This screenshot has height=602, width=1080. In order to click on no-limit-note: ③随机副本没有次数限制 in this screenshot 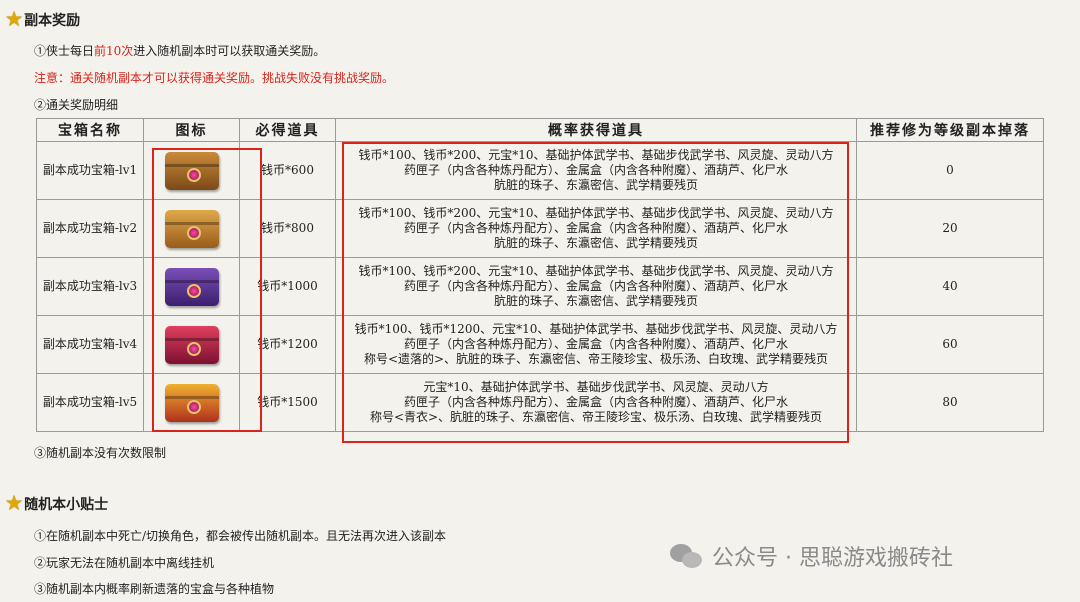, I will do `click(100, 453)`.